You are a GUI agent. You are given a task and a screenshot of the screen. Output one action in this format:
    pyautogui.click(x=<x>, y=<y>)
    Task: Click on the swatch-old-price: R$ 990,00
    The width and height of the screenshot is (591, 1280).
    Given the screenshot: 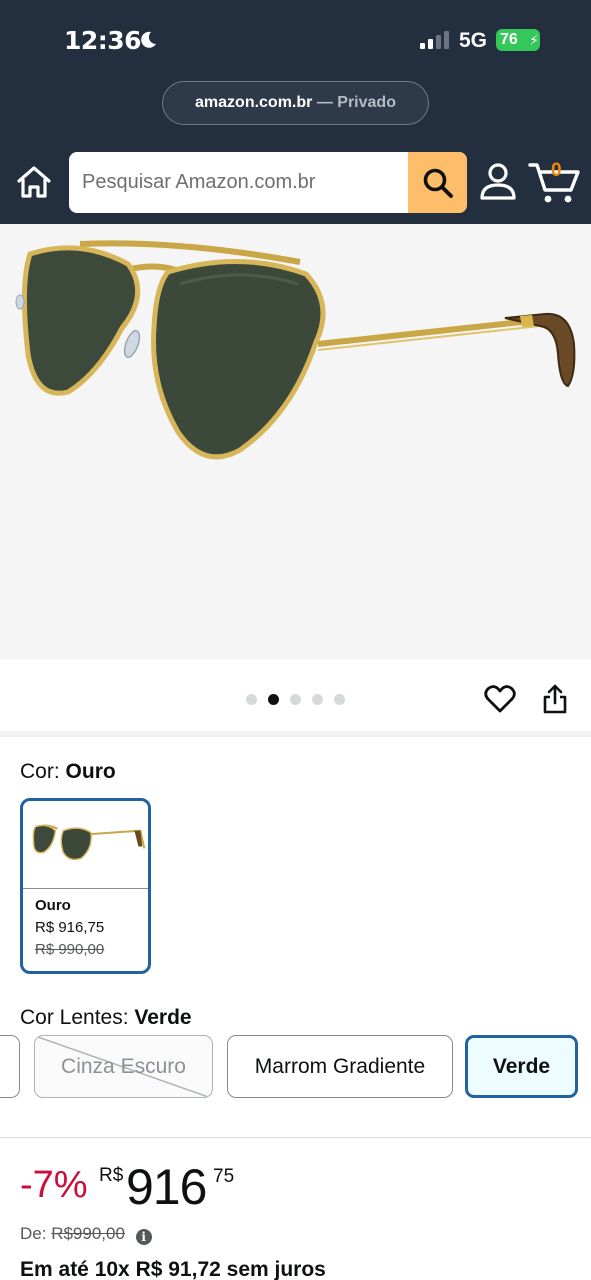 What is the action you would take?
    pyautogui.click(x=70, y=949)
    